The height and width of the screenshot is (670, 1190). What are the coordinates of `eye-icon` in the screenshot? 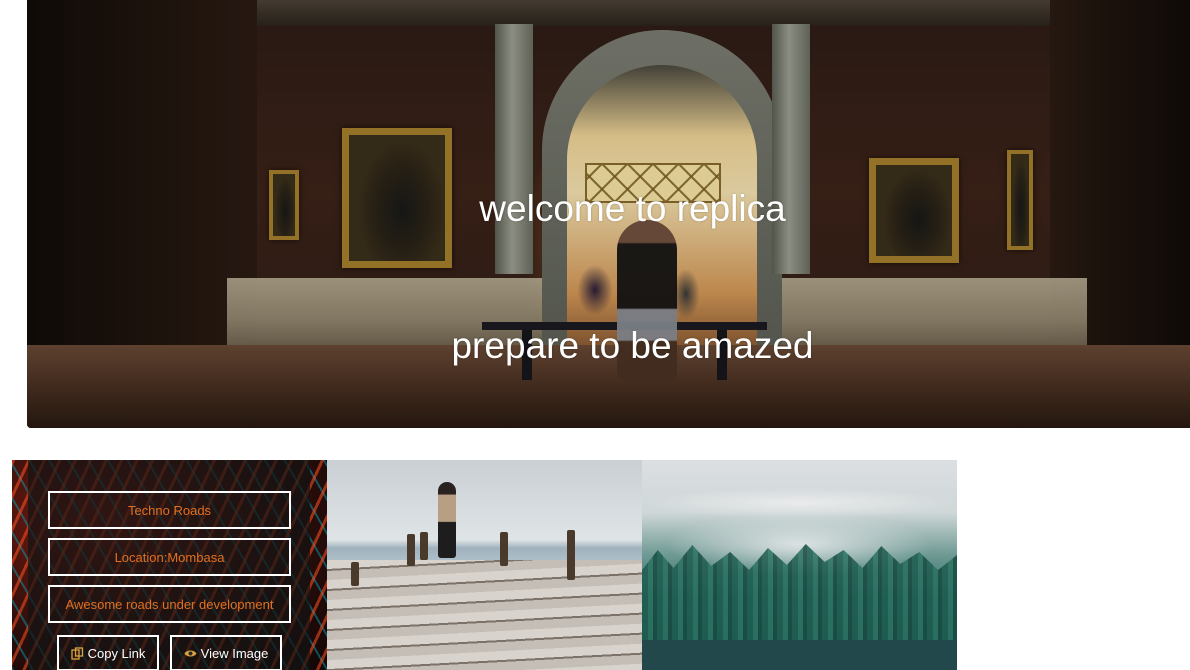 It's located at (190, 653).